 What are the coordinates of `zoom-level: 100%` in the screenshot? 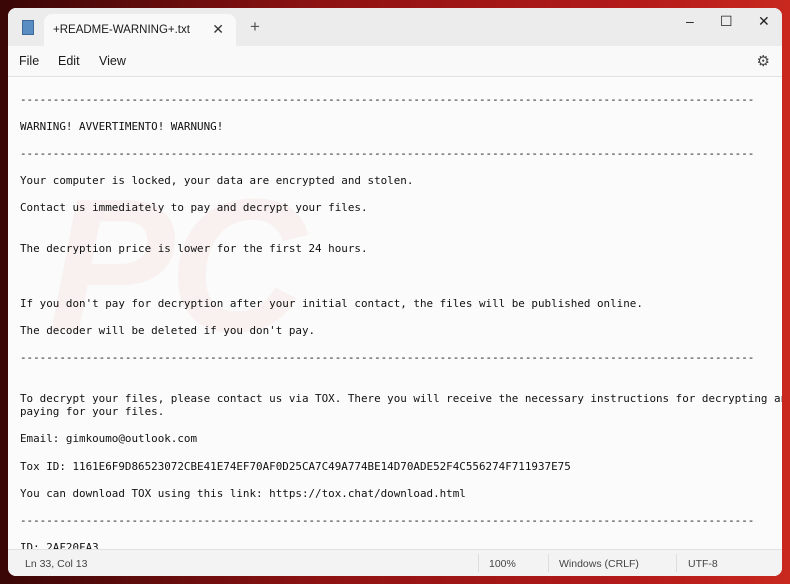 It's located at (502, 564).